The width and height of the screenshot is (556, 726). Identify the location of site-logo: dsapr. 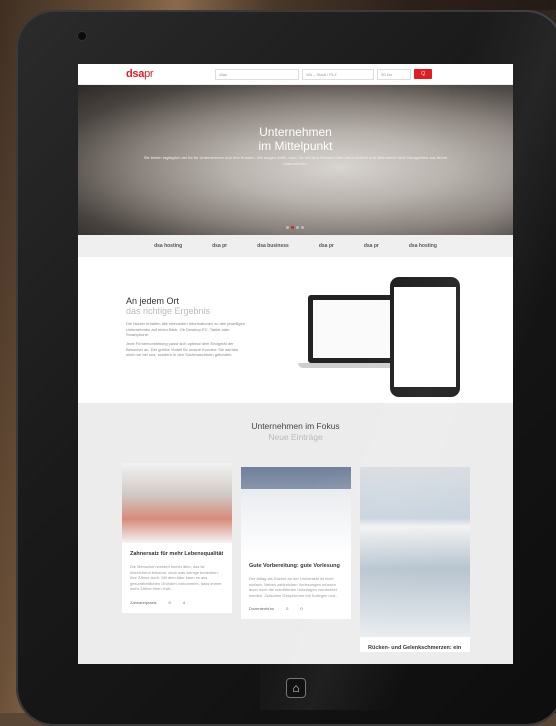
(140, 74).